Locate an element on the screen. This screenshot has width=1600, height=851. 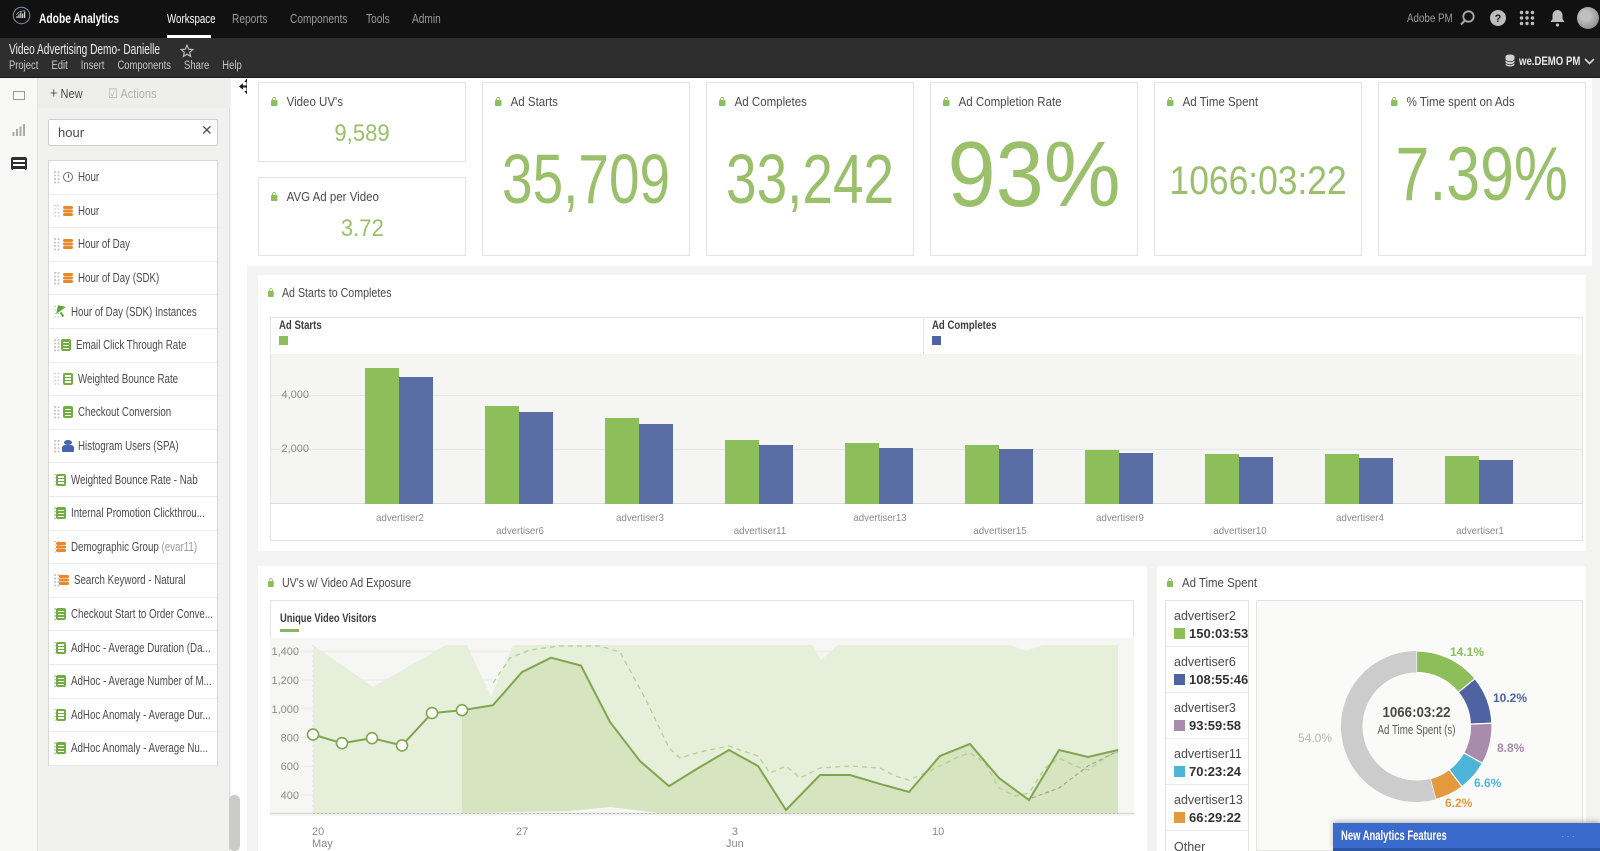
svg-text: 1,400 is located at coordinates (285, 652).